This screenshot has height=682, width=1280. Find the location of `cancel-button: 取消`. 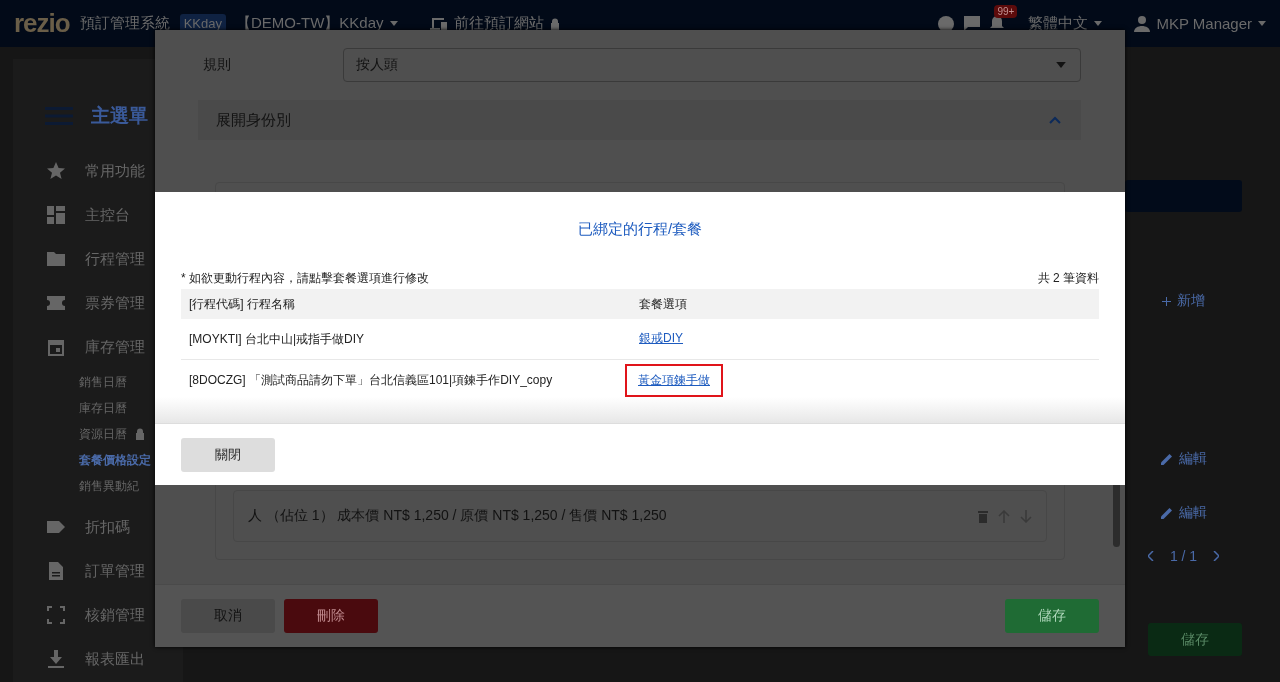

cancel-button: 取消 is located at coordinates (228, 616).